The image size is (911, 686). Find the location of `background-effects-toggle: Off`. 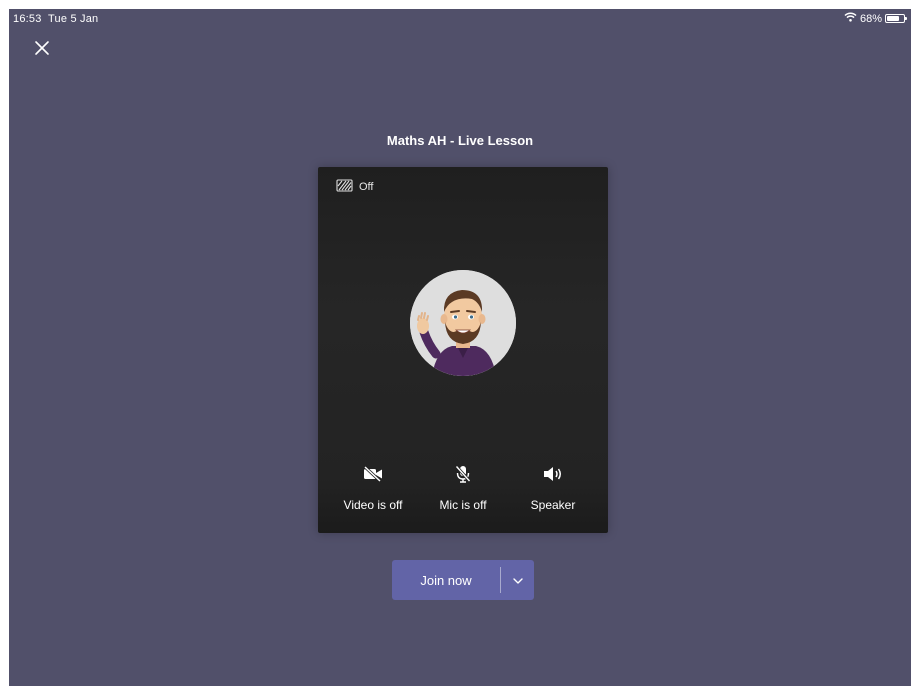

background-effects-toggle: Off is located at coordinates (354, 187).